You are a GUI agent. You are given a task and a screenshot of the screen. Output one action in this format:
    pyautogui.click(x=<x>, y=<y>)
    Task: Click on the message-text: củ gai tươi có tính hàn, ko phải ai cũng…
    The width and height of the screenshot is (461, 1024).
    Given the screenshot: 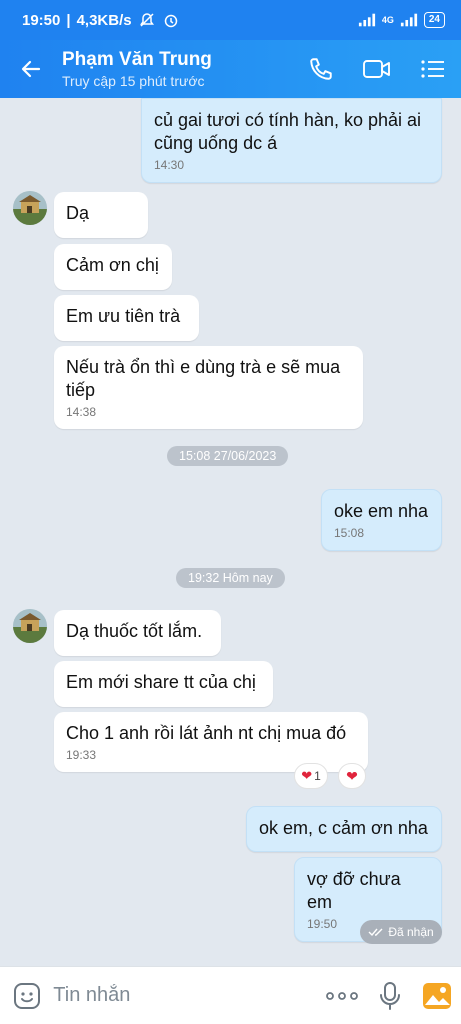 What is the action you would take?
    pyautogui.click(x=288, y=131)
    